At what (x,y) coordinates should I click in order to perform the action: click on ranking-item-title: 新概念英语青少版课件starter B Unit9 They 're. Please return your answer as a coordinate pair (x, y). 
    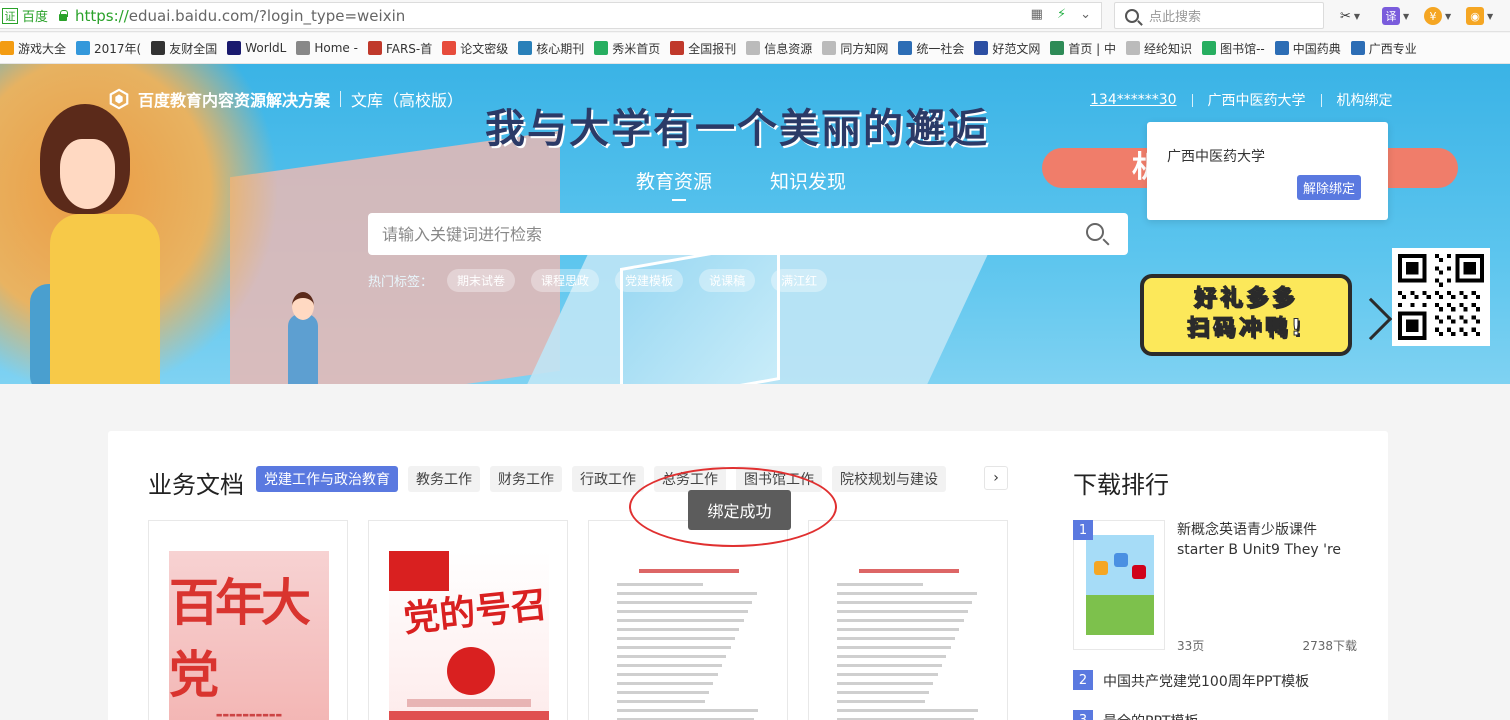
    Looking at the image, I should click on (1267, 540).